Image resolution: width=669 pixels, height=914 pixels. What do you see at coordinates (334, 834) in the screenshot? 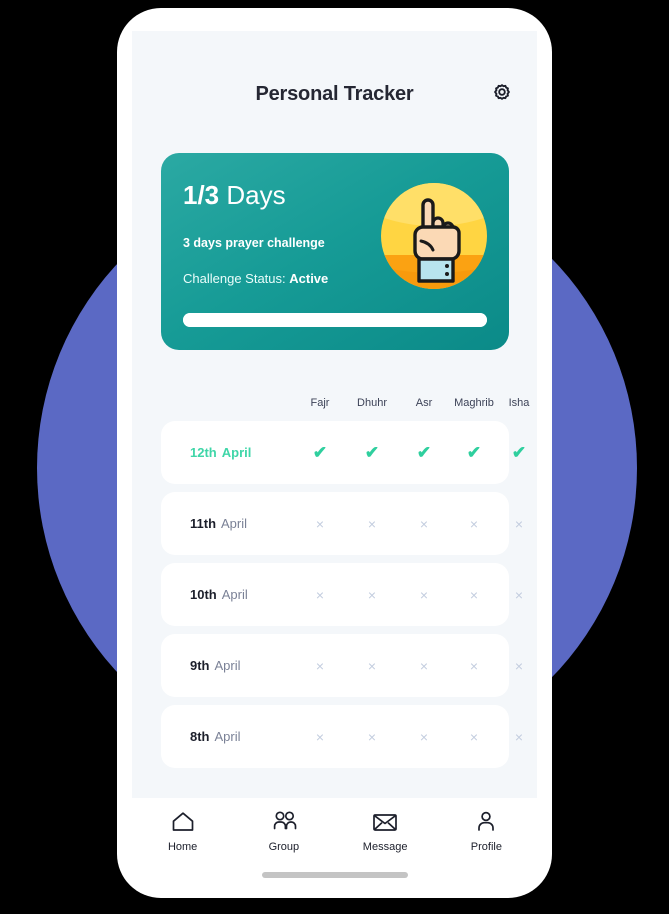
I see `bottom-navigation: Home Group Message Profile` at bounding box center [334, 834].